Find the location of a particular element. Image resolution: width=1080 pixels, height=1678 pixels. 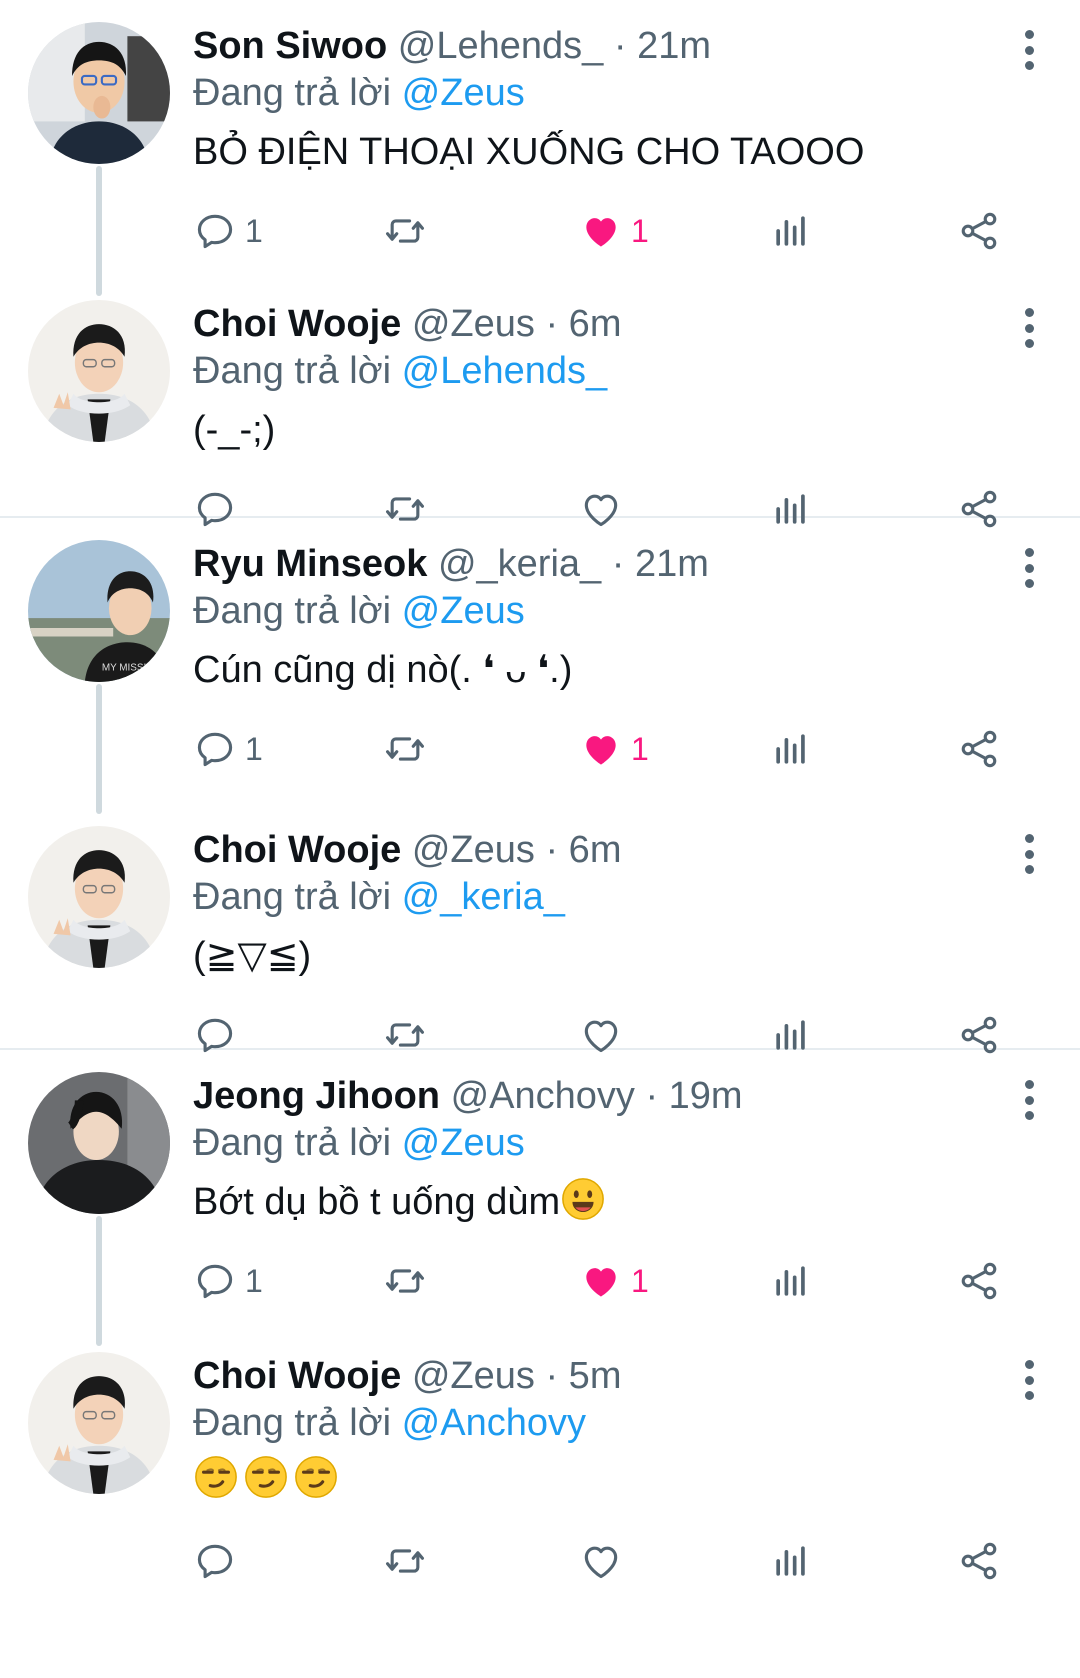

user-handle: @Lehends_ is located at coordinates (501, 46).